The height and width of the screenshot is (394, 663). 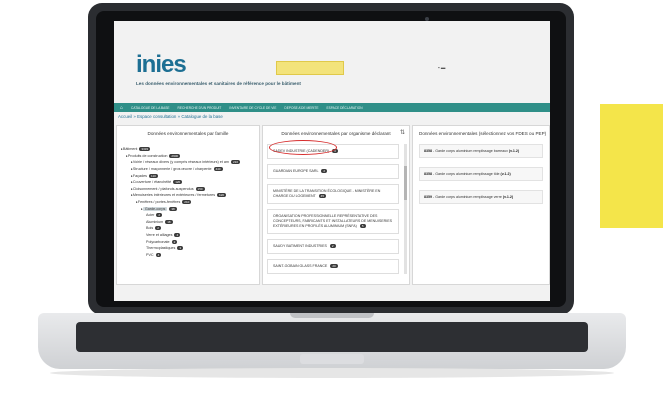 I want to click on tree-node-label: Bois, so click(x=150, y=228).